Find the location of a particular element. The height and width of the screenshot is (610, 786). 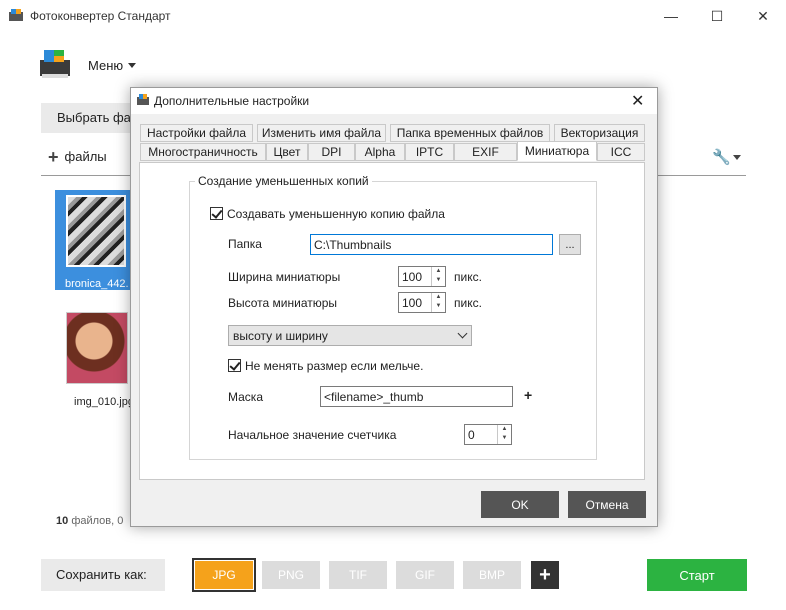

mask-label: Маска is located at coordinates (245, 397).